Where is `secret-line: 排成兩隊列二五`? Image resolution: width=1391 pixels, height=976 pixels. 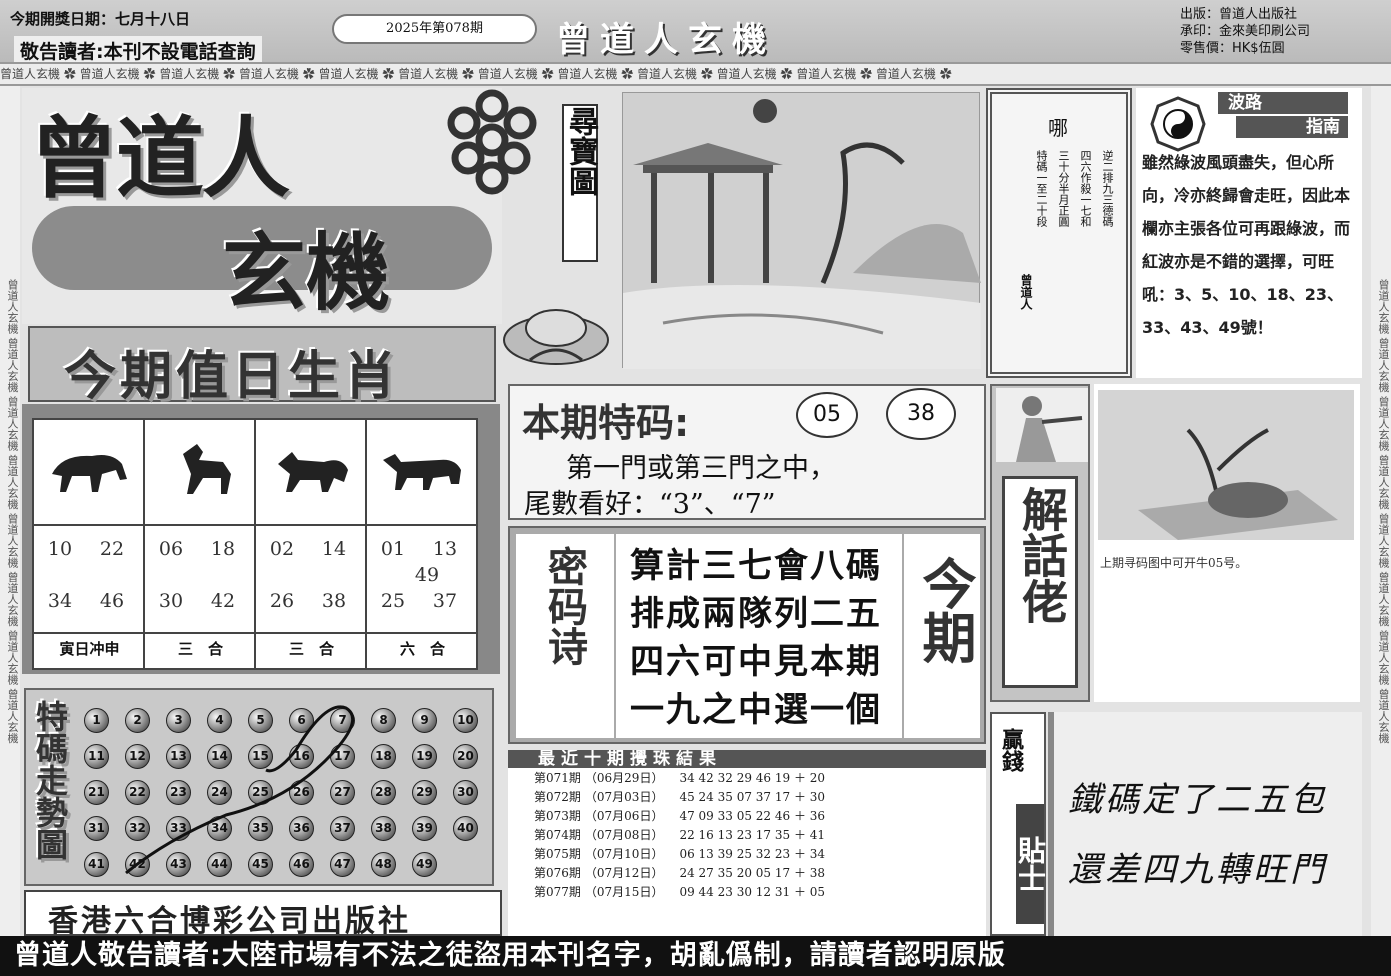
secret-line: 排成兩隊列二五 is located at coordinates (756, 614).